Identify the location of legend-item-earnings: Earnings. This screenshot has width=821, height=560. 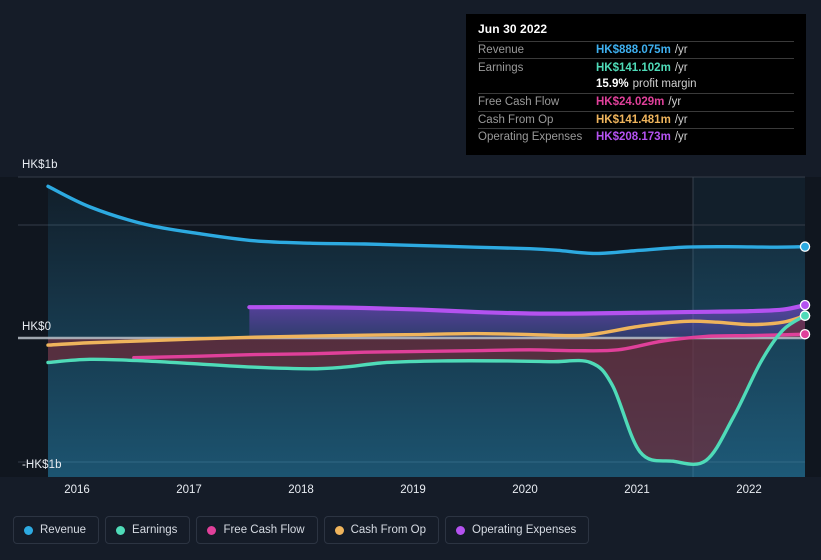
(148, 530).